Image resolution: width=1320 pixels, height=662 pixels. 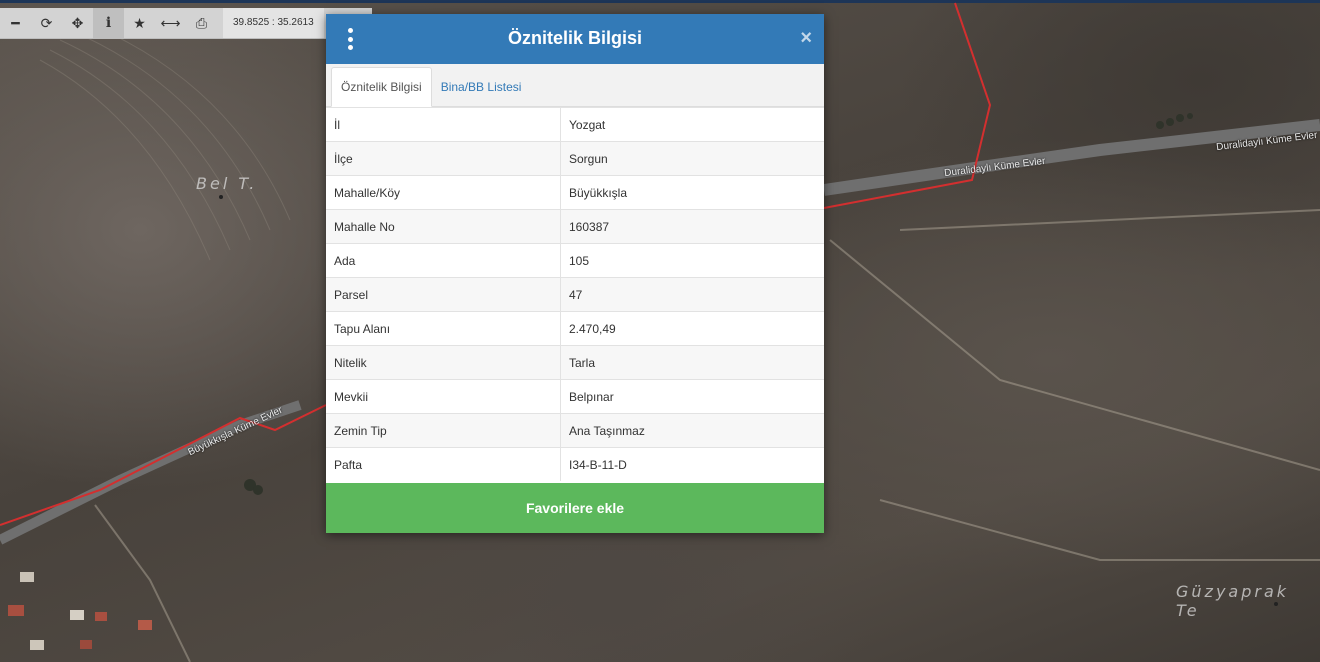 What do you see at coordinates (443, 396) in the screenshot?
I see `row-key: Mevkii` at bounding box center [443, 396].